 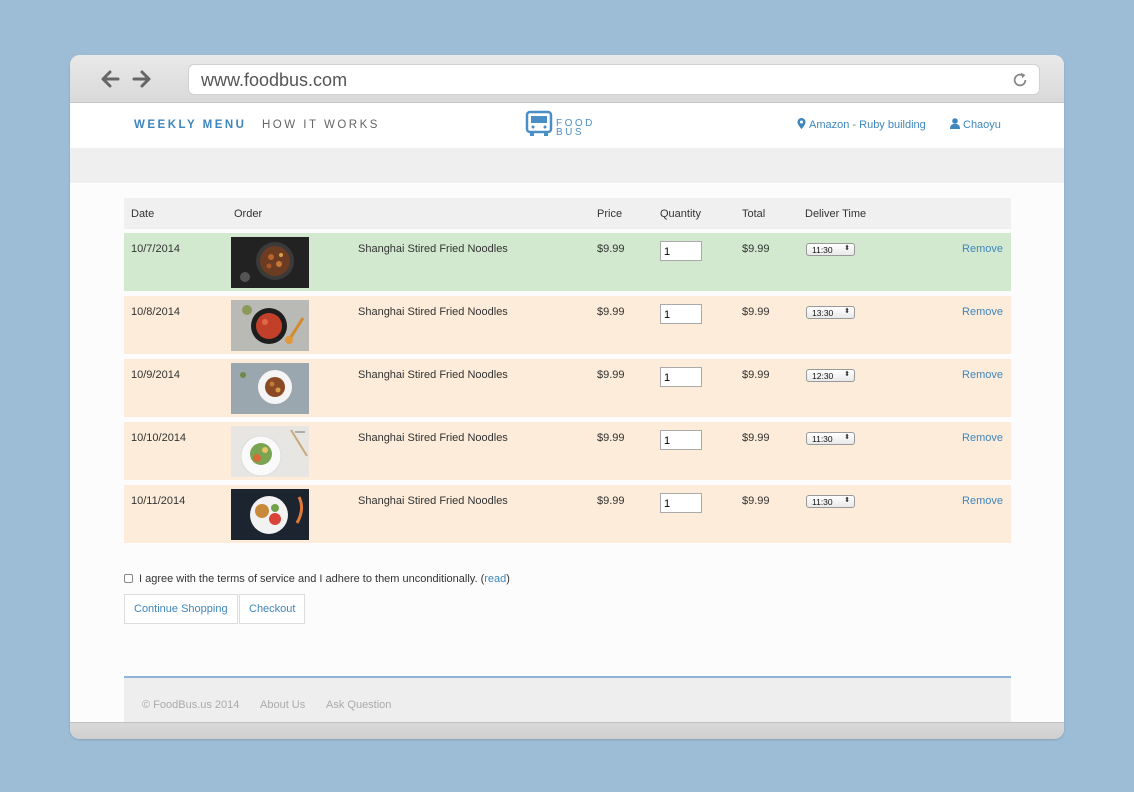 What do you see at coordinates (955, 123) in the screenshot?
I see `user-icon` at bounding box center [955, 123].